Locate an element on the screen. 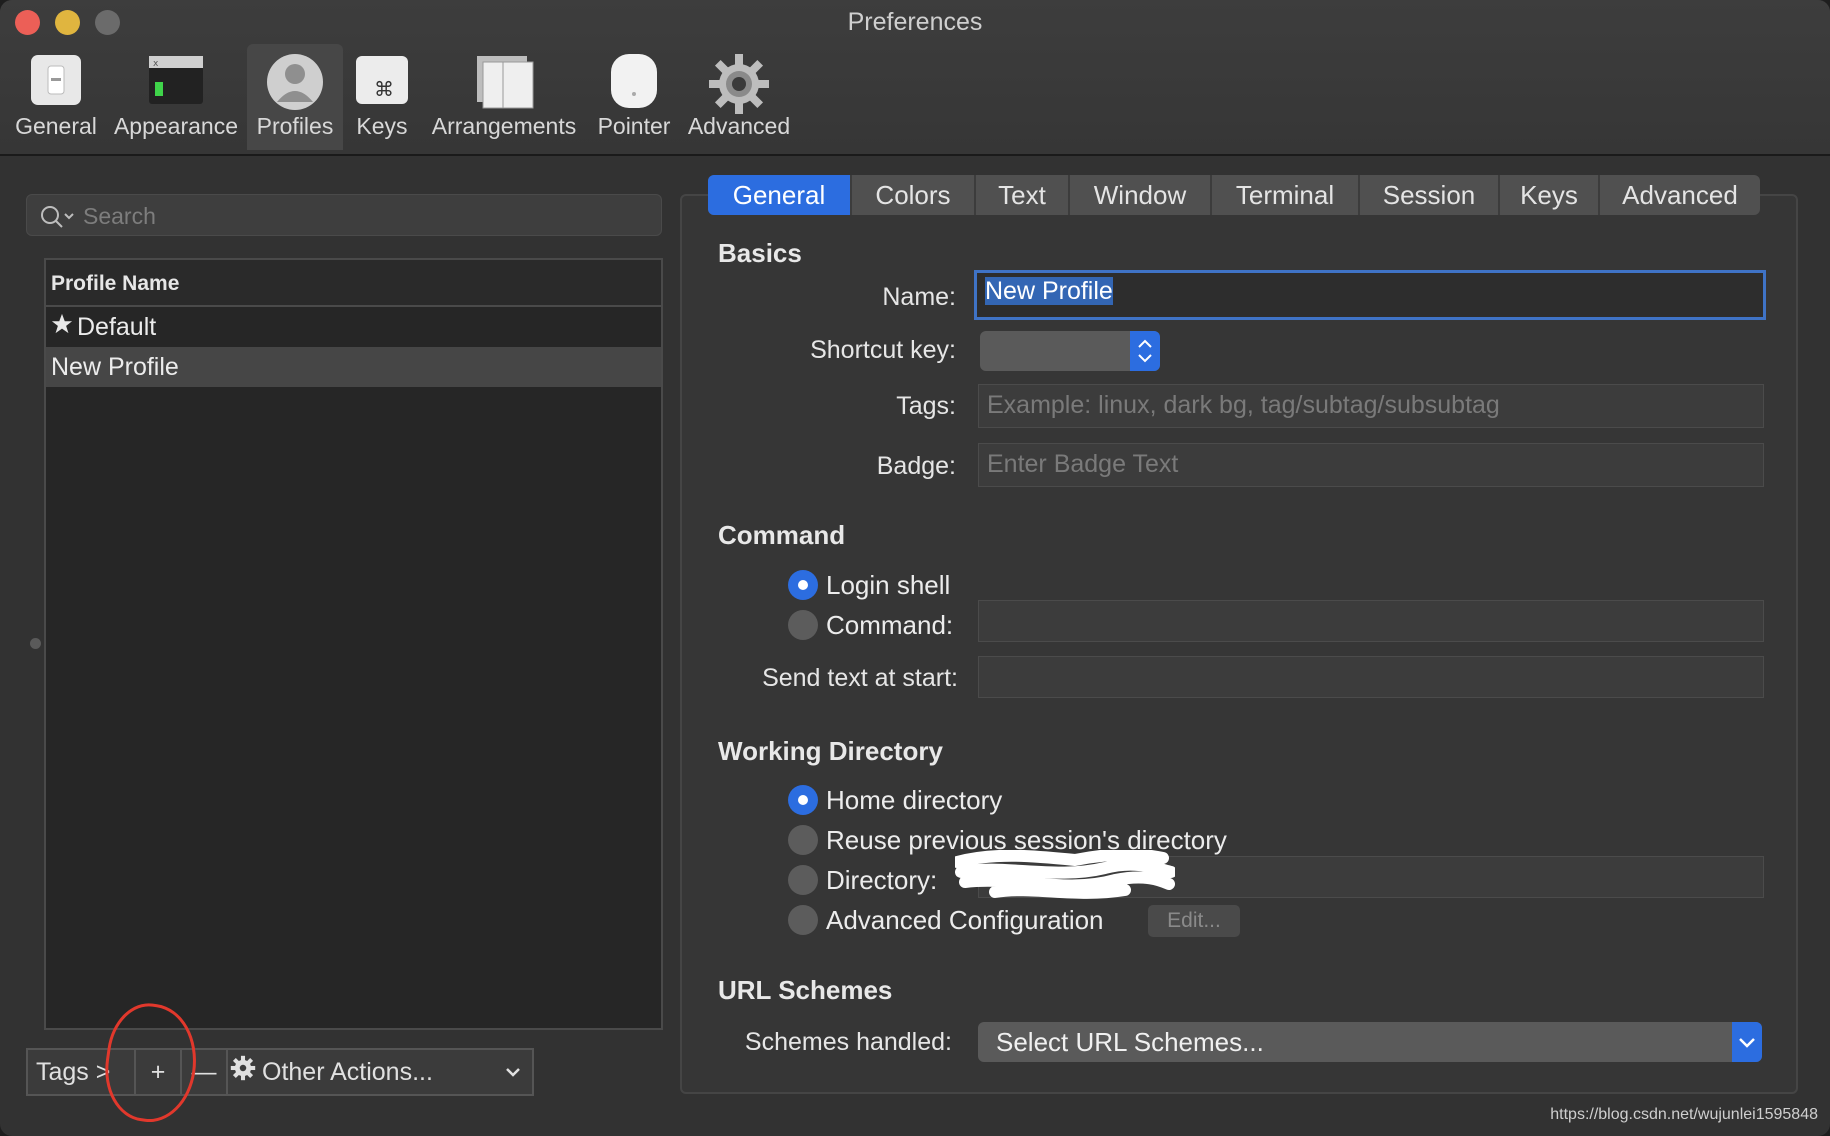  redaction-scribble is located at coordinates (1065, 874).